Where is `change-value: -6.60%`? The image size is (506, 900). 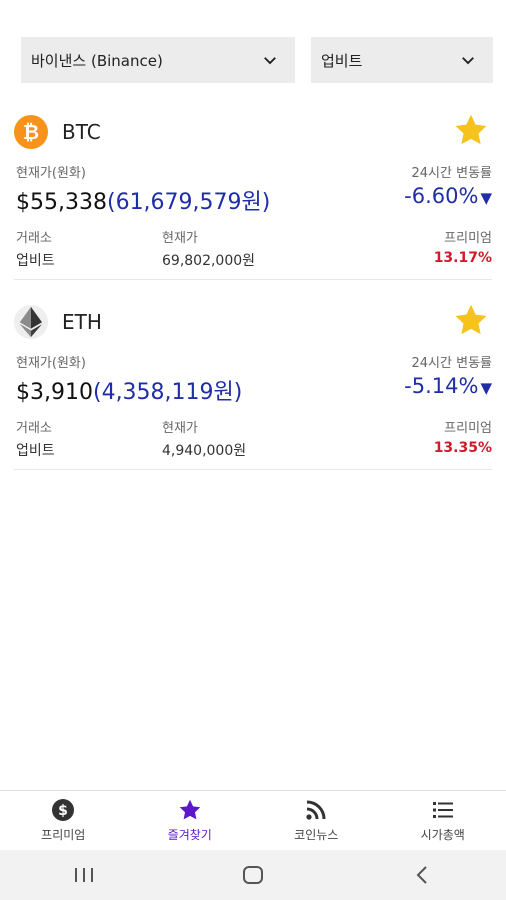
change-value: -6.60% is located at coordinates (441, 196).